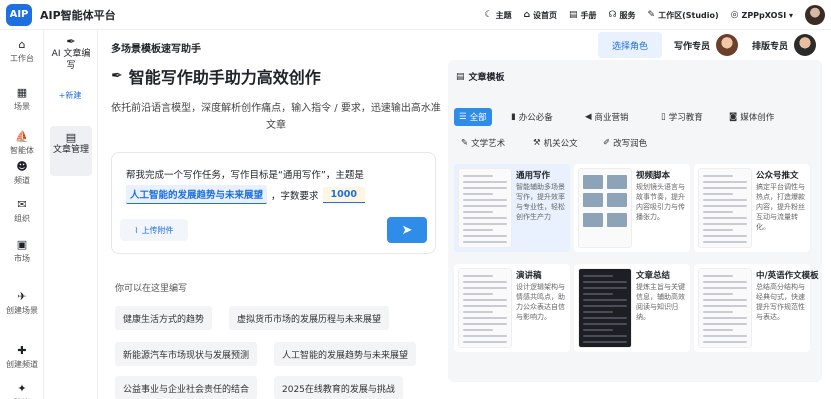 The width and height of the screenshot is (831, 399). I want to click on office-icon: ▮, so click(513, 117).